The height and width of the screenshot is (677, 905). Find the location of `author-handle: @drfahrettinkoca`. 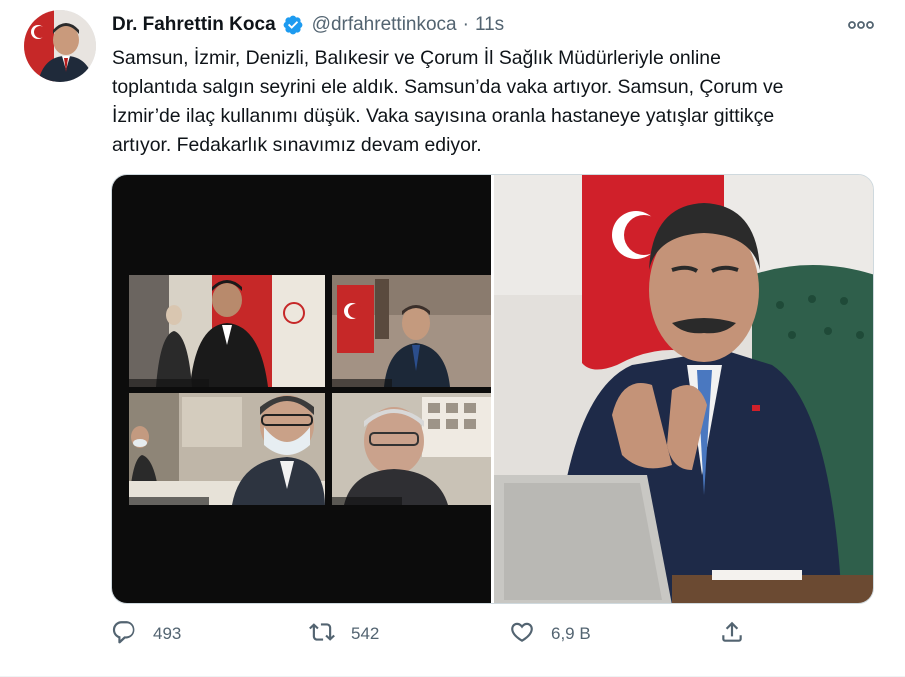

author-handle: @drfahrettinkoca is located at coordinates (384, 25).